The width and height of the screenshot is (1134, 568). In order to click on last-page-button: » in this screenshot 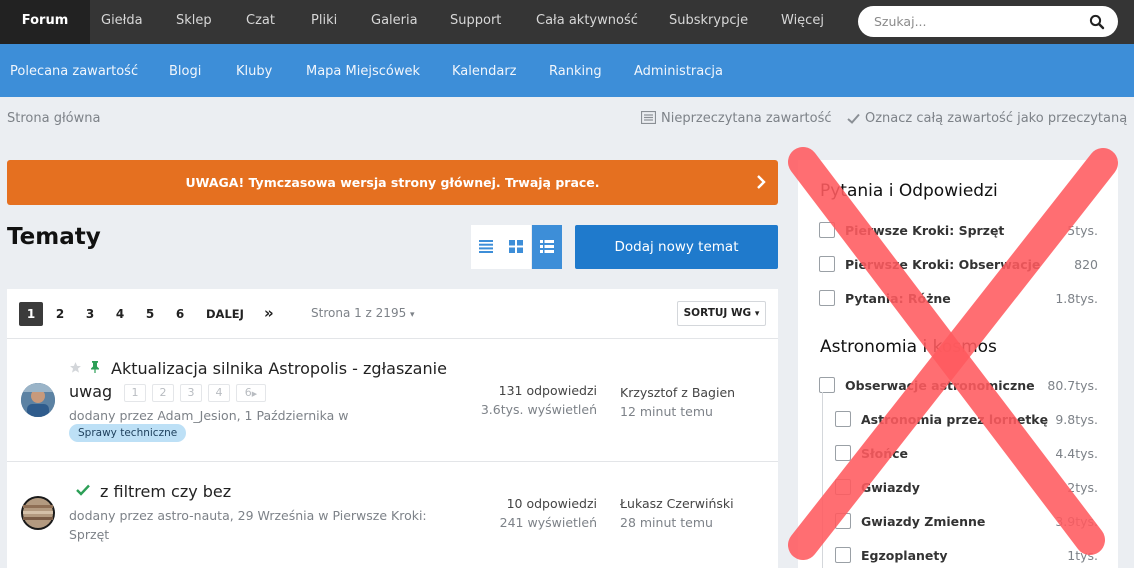, I will do `click(269, 313)`.